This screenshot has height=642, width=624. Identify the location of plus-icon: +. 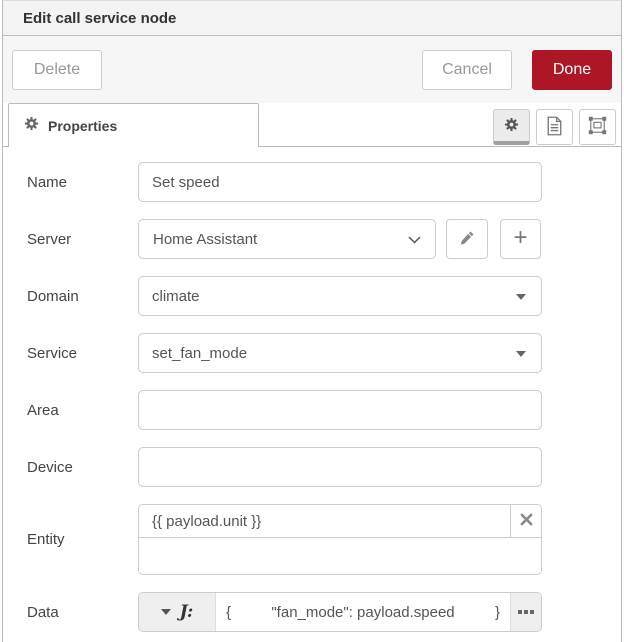
(520, 237).